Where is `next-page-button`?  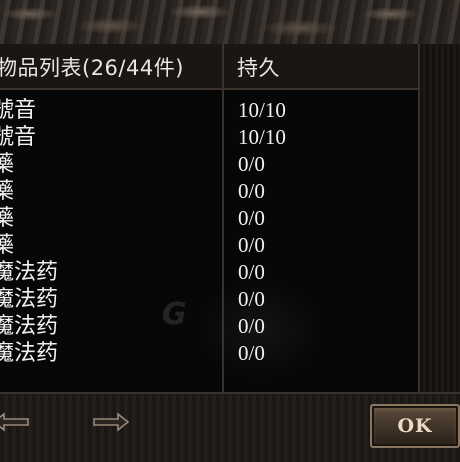
next-page-button is located at coordinates (110, 422).